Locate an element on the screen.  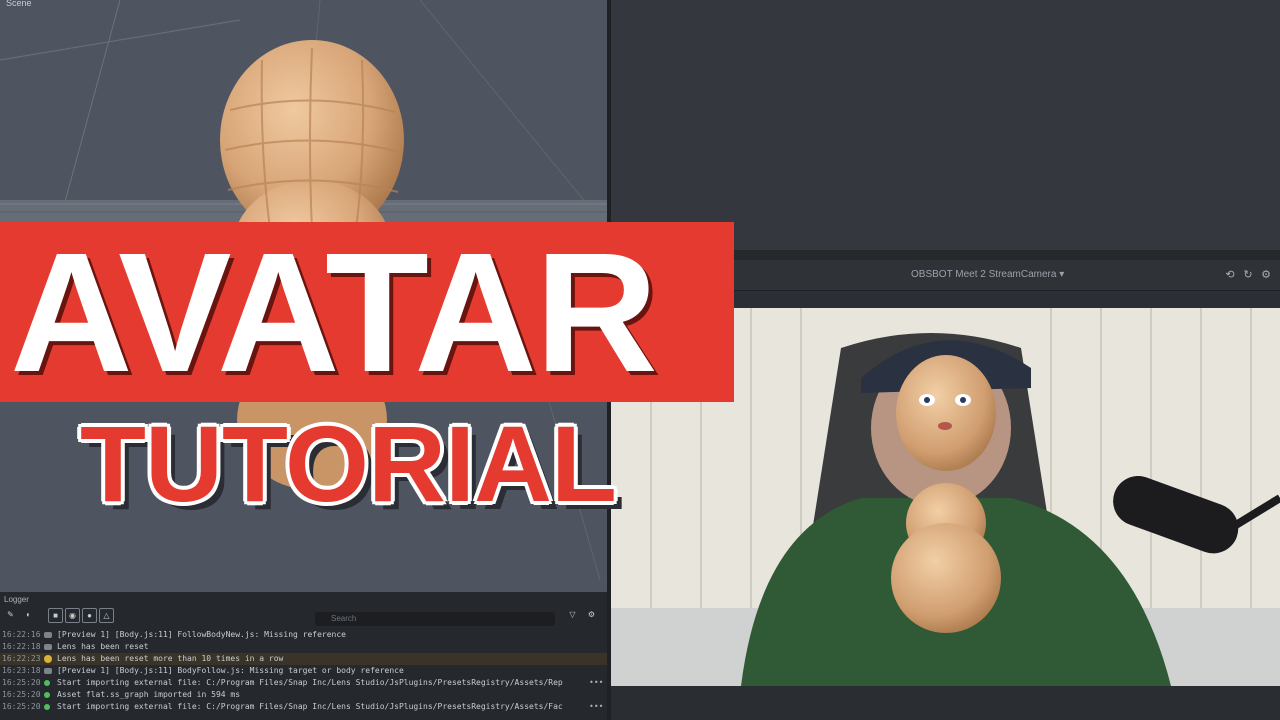
log-time: 16:22:23 is located at coordinates (21, 658).